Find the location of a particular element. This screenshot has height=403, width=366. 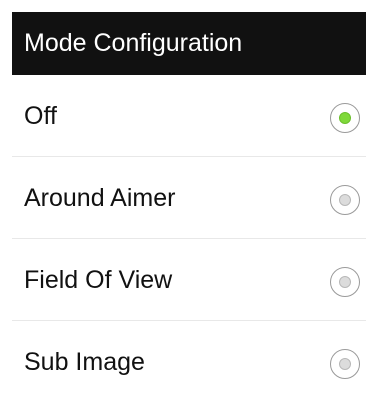

top-margin is located at coordinates (183, 6).